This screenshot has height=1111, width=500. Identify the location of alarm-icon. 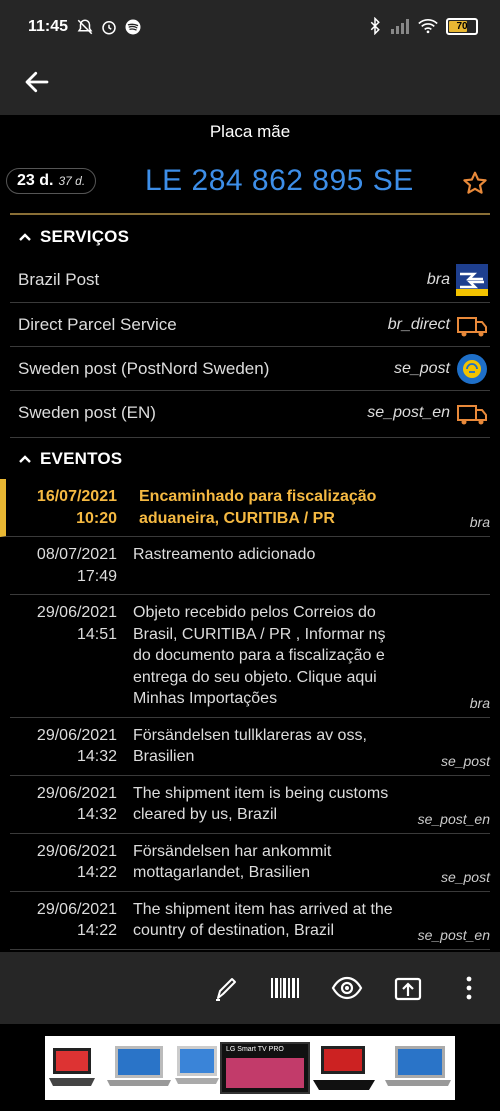
(109, 28).